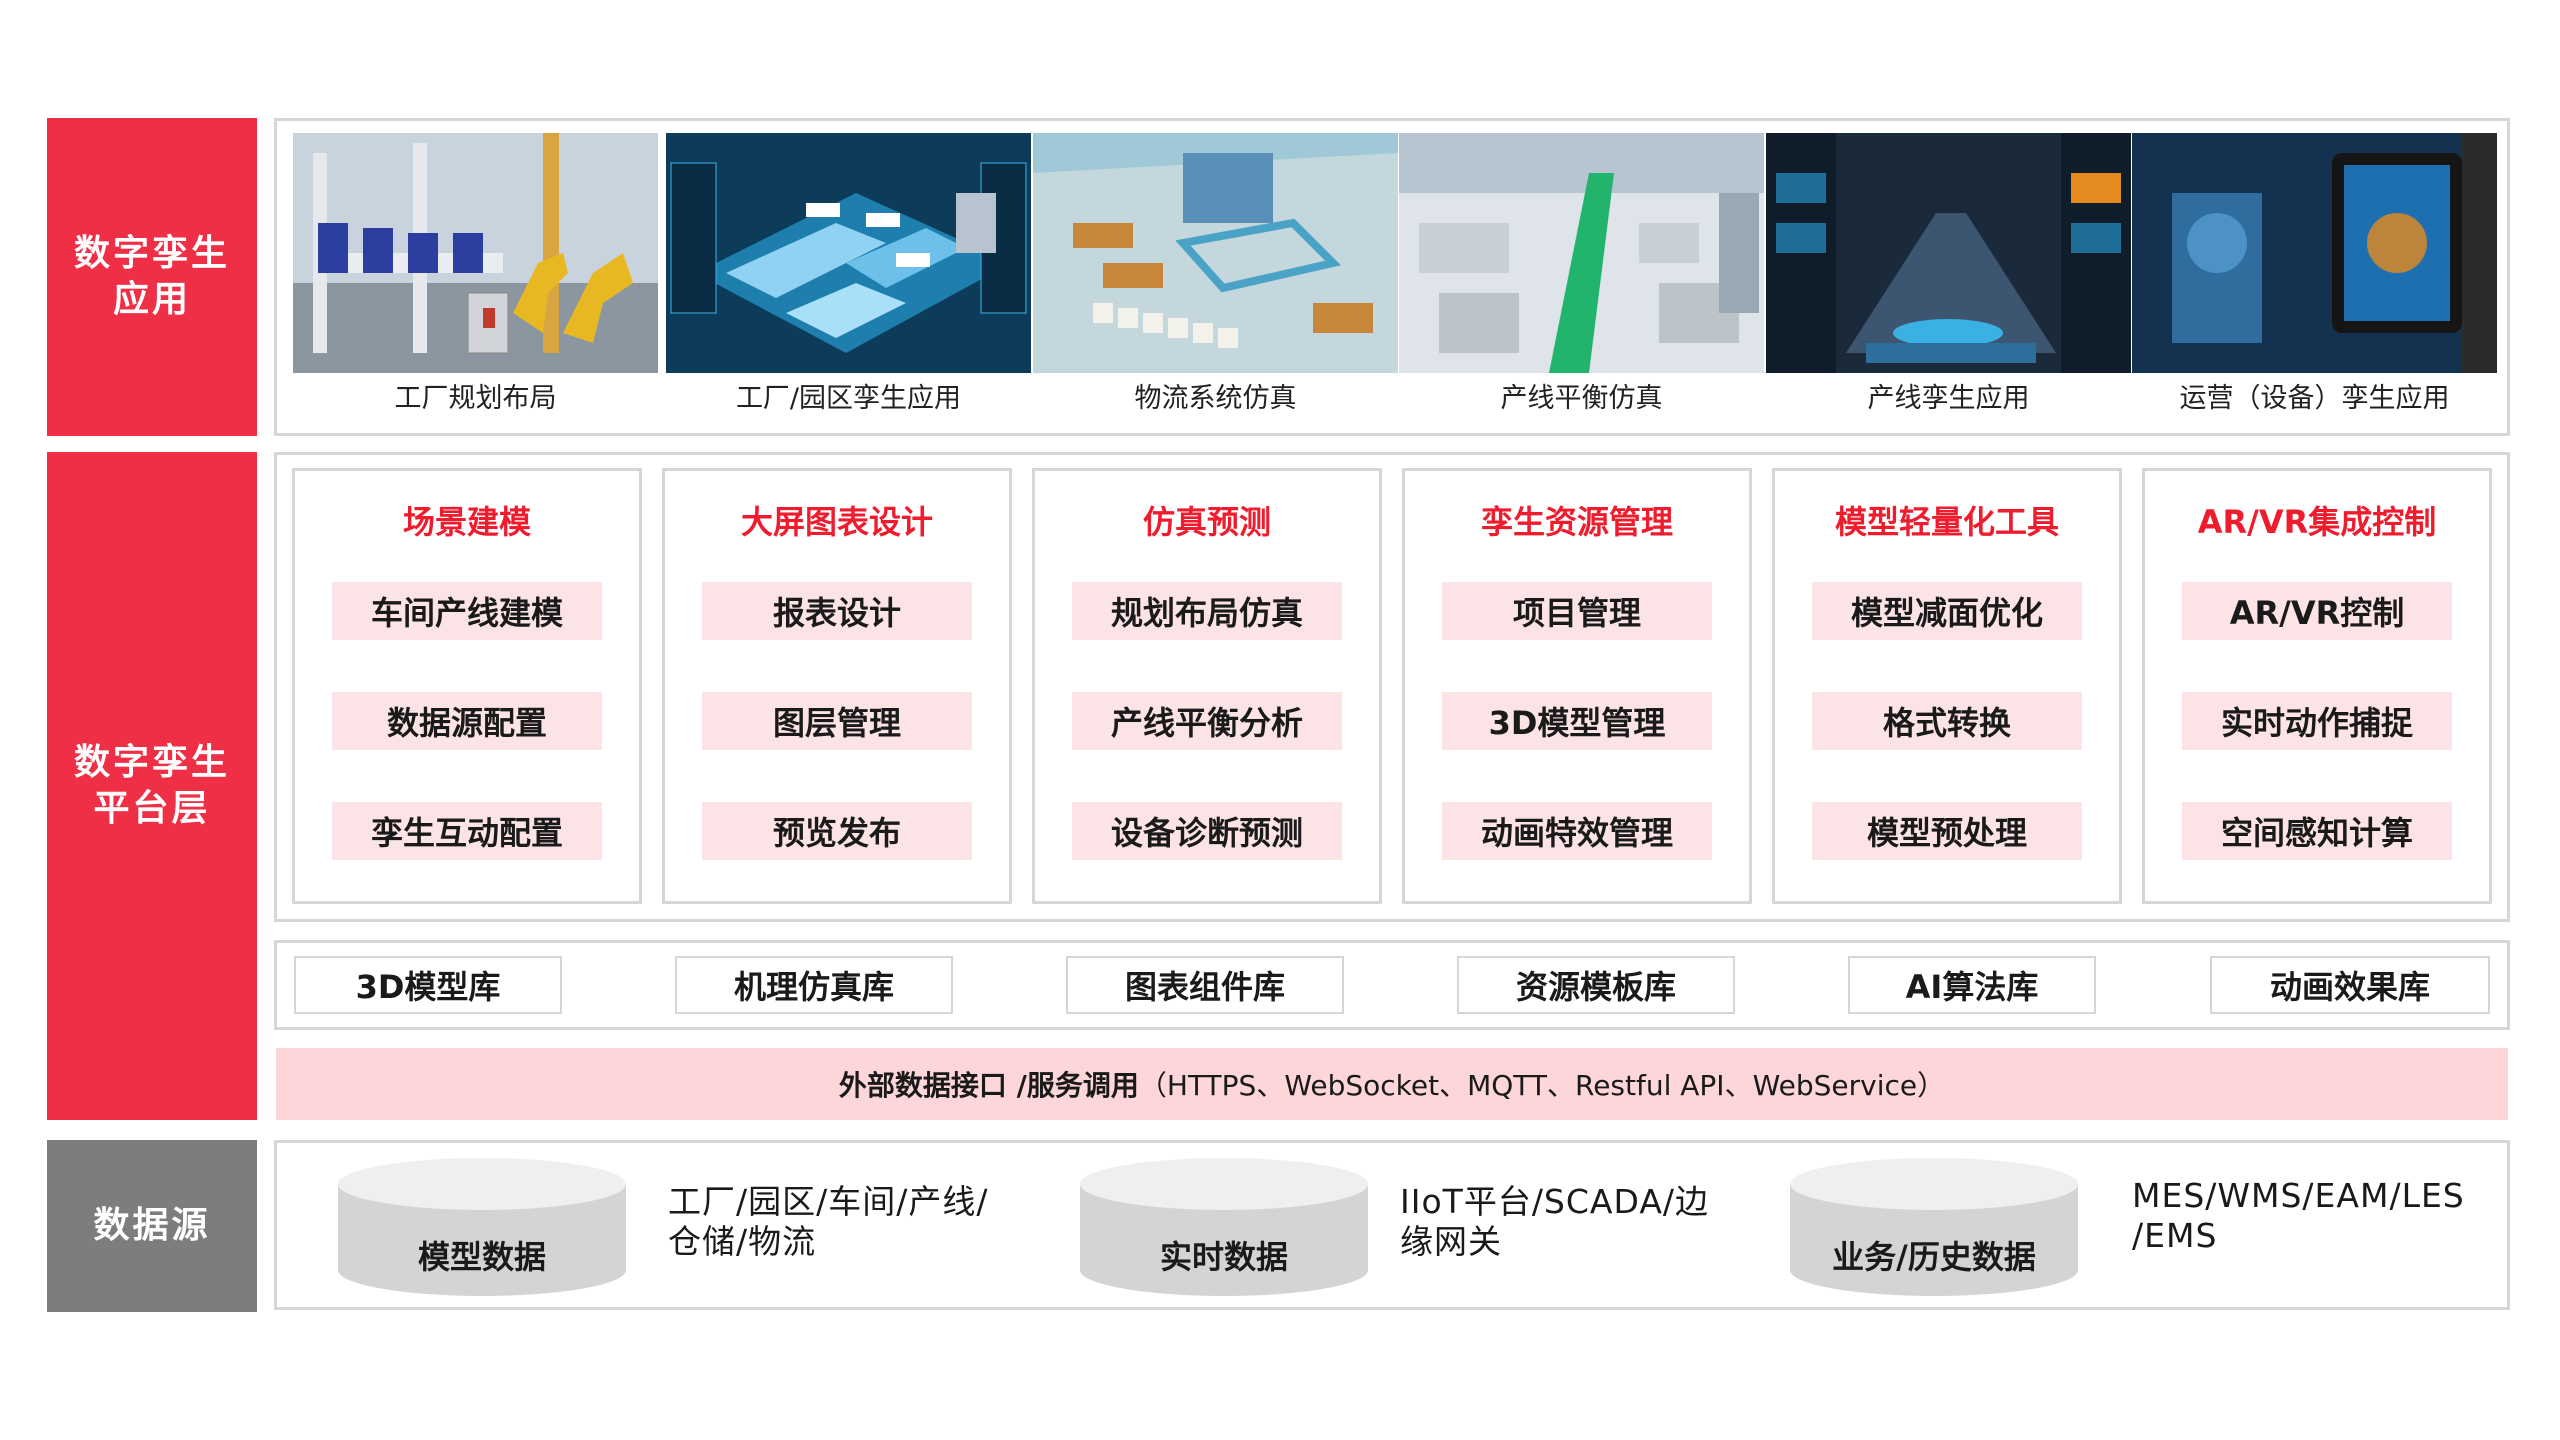  What do you see at coordinates (475, 253) in the screenshot?
I see `factory-floor-image` at bounding box center [475, 253].